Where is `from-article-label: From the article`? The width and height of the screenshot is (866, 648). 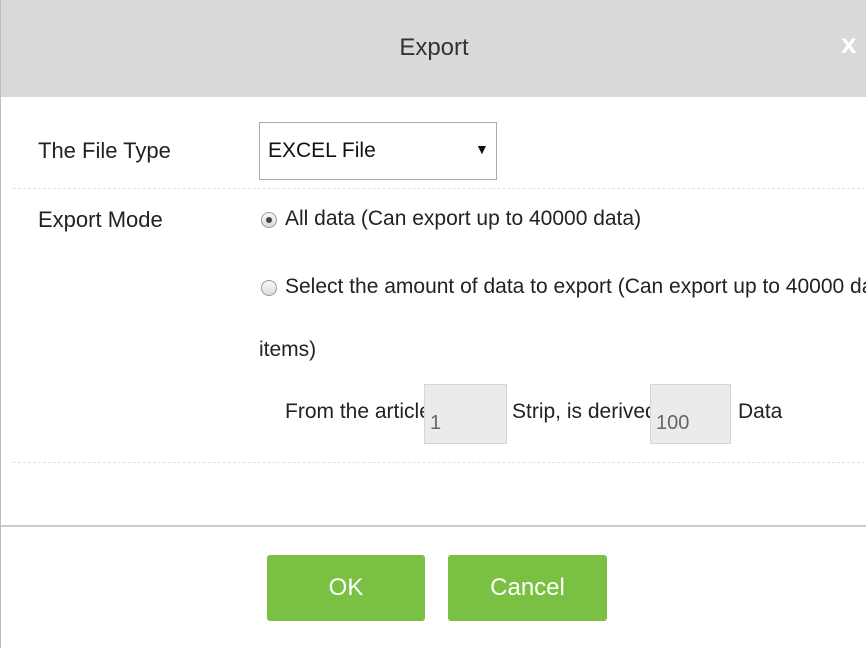 from-article-label: From the article is located at coordinates (358, 411).